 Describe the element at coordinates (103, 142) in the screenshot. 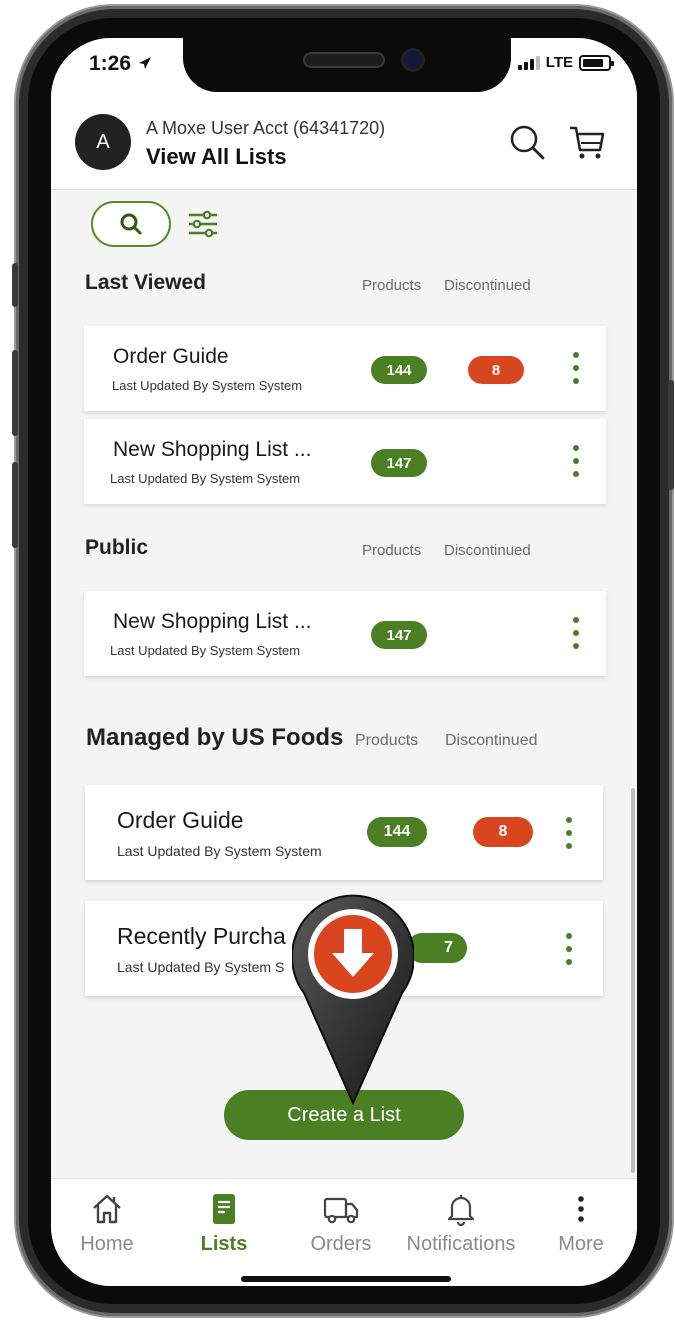

I see `avatar: A` at that location.